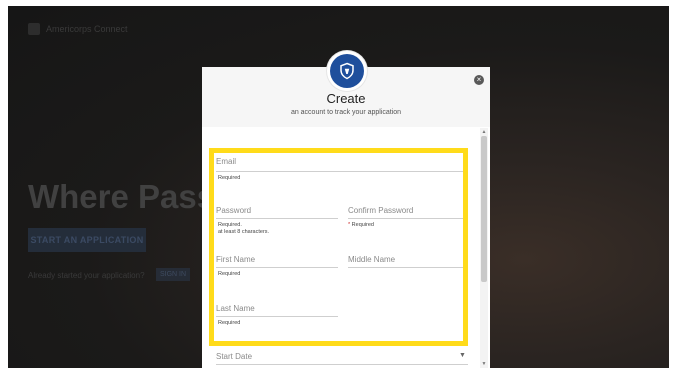  I want to click on background-brand: Americorps Connect, so click(78, 29).